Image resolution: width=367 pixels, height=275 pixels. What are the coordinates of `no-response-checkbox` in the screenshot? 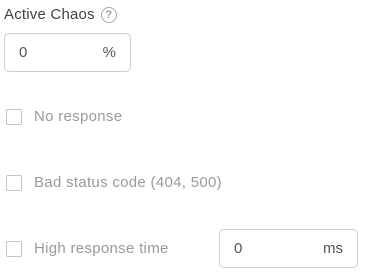 It's located at (14, 116).